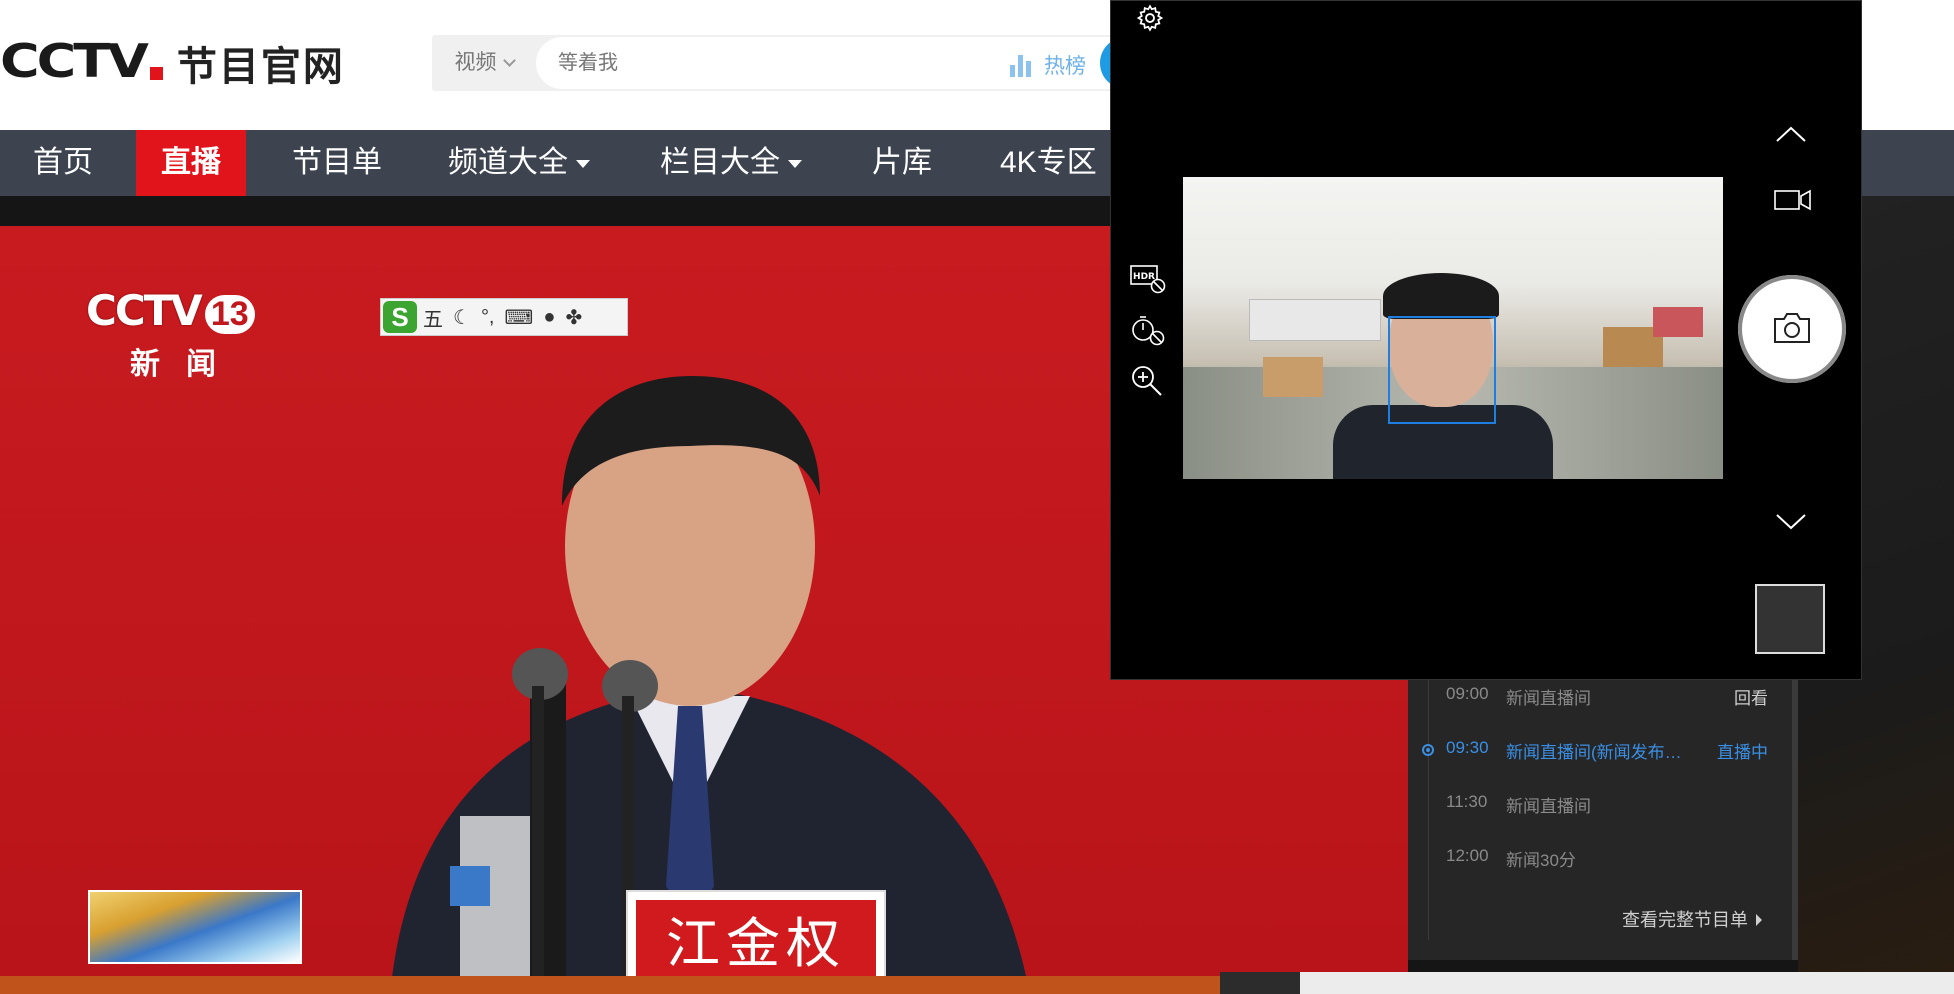 Image resolution: width=1954 pixels, height=994 pixels. What do you see at coordinates (1791, 135) in the screenshot?
I see `chevron-up-icon` at bounding box center [1791, 135].